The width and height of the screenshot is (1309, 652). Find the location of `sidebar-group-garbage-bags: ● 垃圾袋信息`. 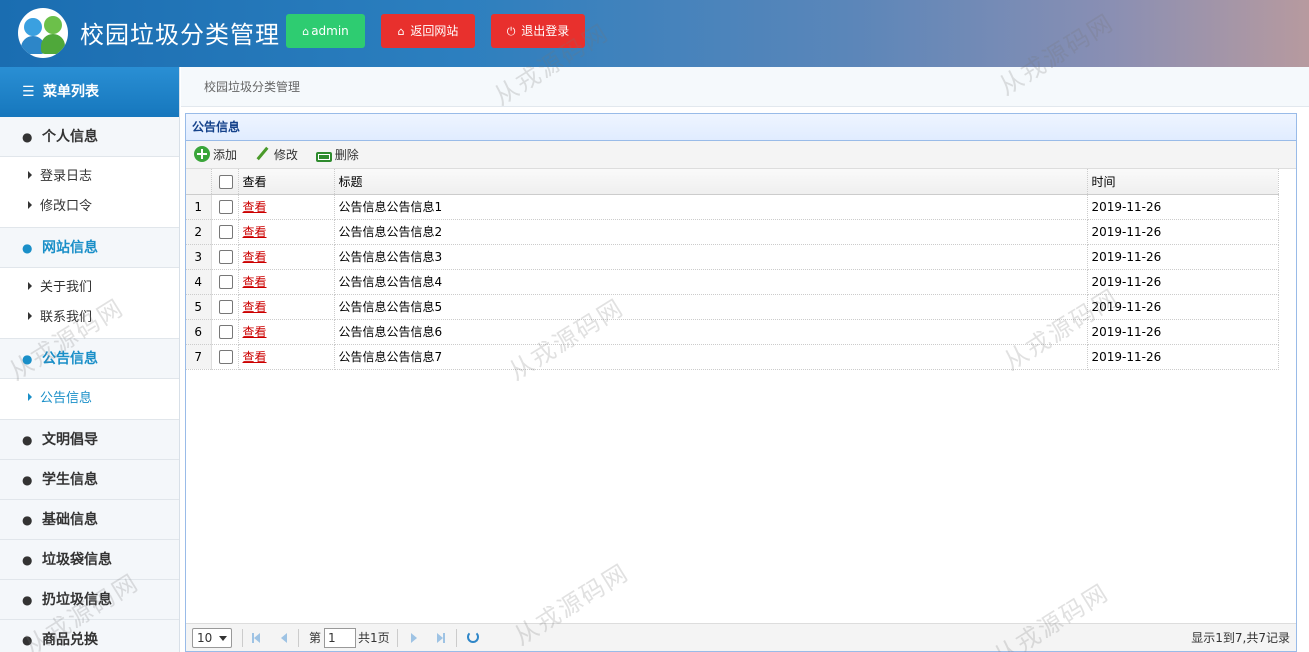

sidebar-group-garbage-bags: ● 垃圾袋信息 is located at coordinates (89, 560).